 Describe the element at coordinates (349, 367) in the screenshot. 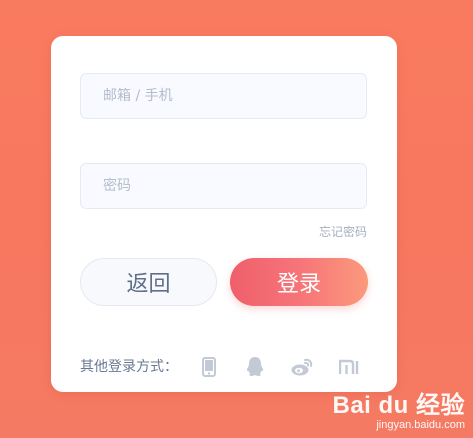

I see `xiaomi-icon` at that location.